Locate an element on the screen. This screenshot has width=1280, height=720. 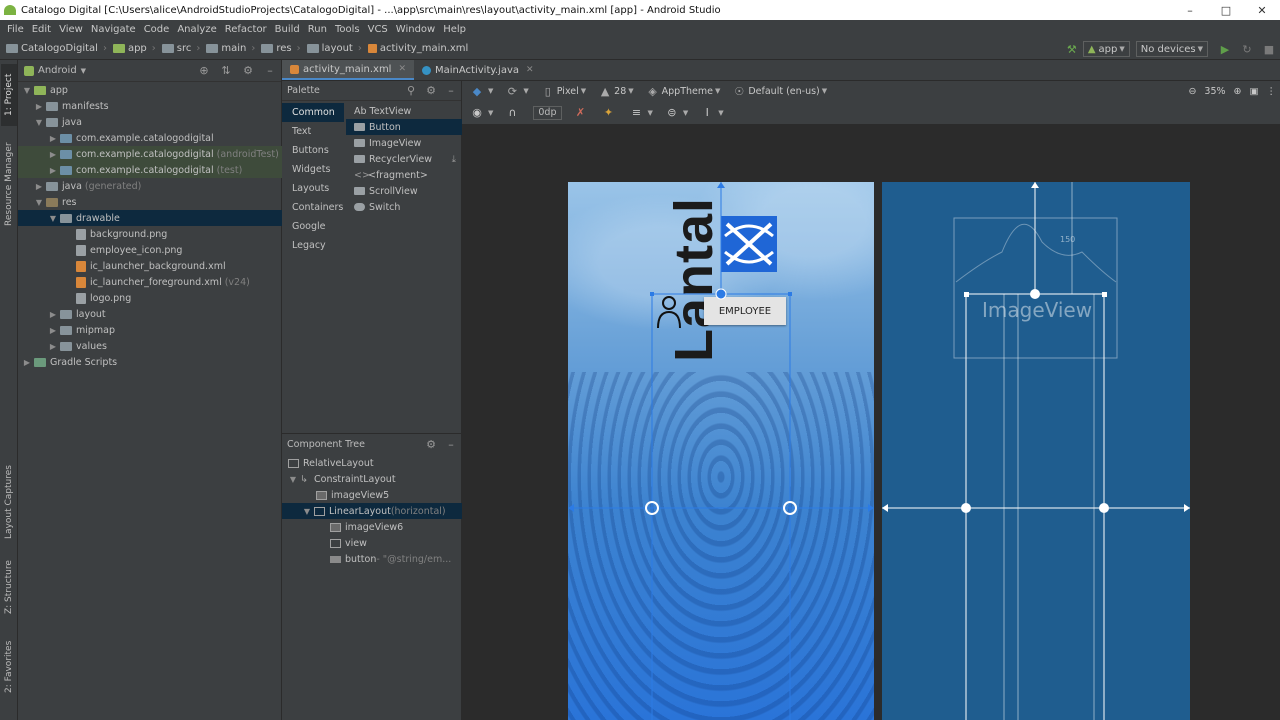
tree-item-java: ▼ java is located at coordinates (150, 122).